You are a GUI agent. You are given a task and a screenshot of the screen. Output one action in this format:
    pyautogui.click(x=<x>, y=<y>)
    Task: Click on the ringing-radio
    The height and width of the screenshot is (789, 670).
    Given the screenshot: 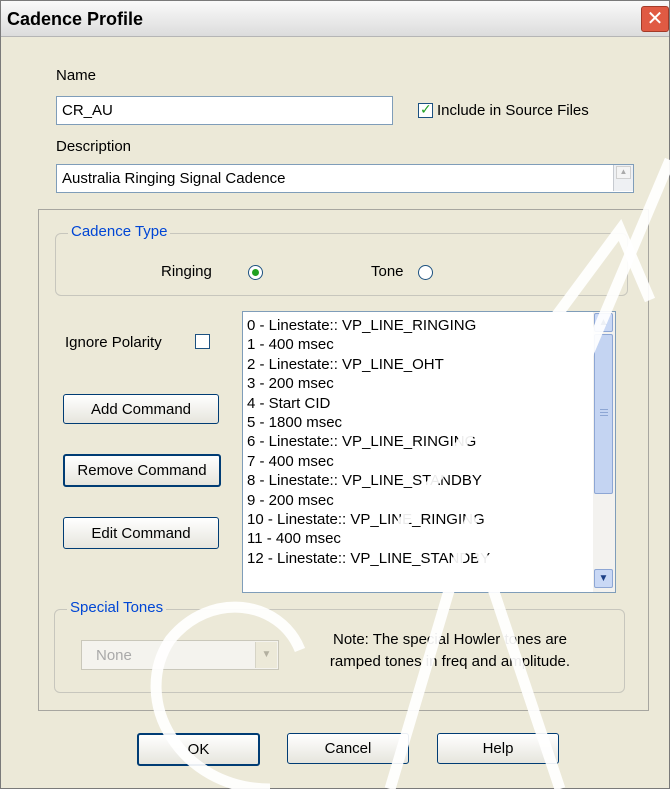 What is the action you would take?
    pyautogui.click(x=255, y=272)
    